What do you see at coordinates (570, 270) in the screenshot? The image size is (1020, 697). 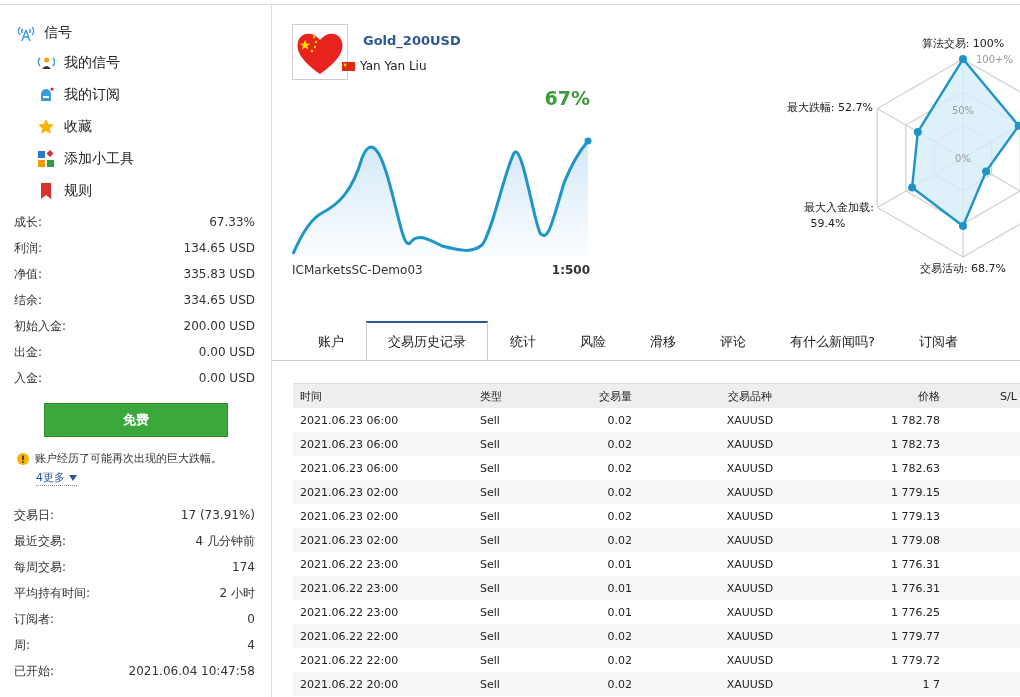 I see `leverage: 1:500` at bounding box center [570, 270].